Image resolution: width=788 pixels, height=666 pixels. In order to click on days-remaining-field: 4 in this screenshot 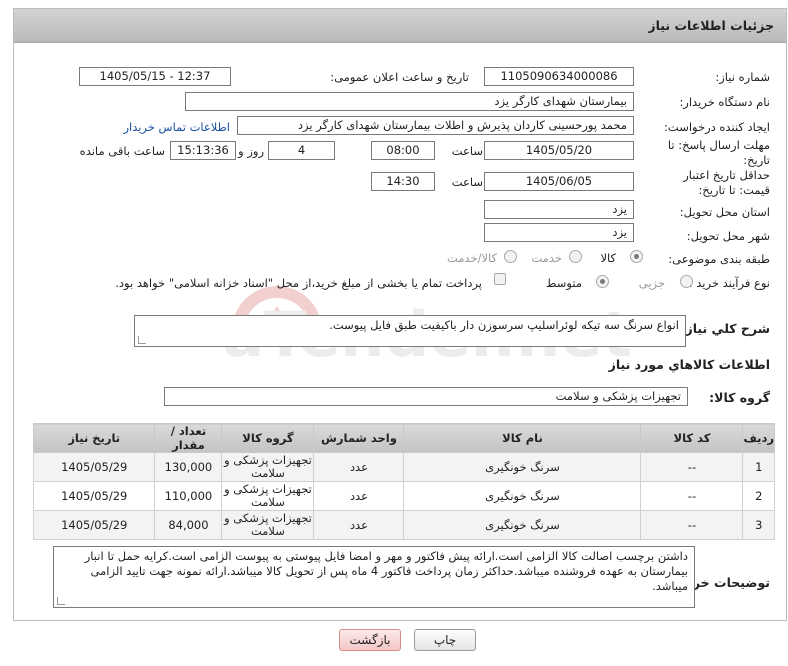, I will do `click(301, 150)`.